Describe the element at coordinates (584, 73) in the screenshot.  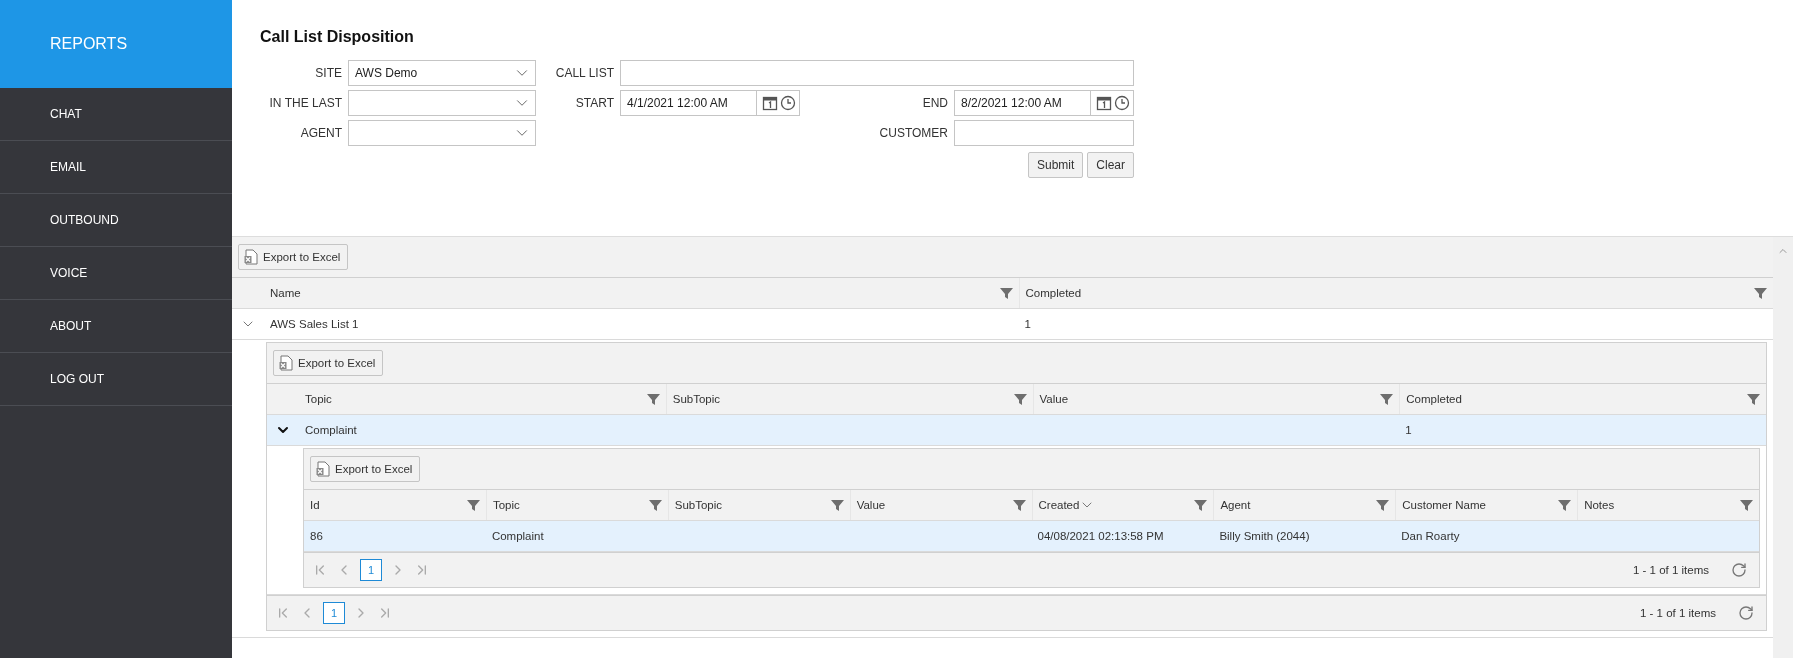
I see `field-label: CALL LIST` at that location.